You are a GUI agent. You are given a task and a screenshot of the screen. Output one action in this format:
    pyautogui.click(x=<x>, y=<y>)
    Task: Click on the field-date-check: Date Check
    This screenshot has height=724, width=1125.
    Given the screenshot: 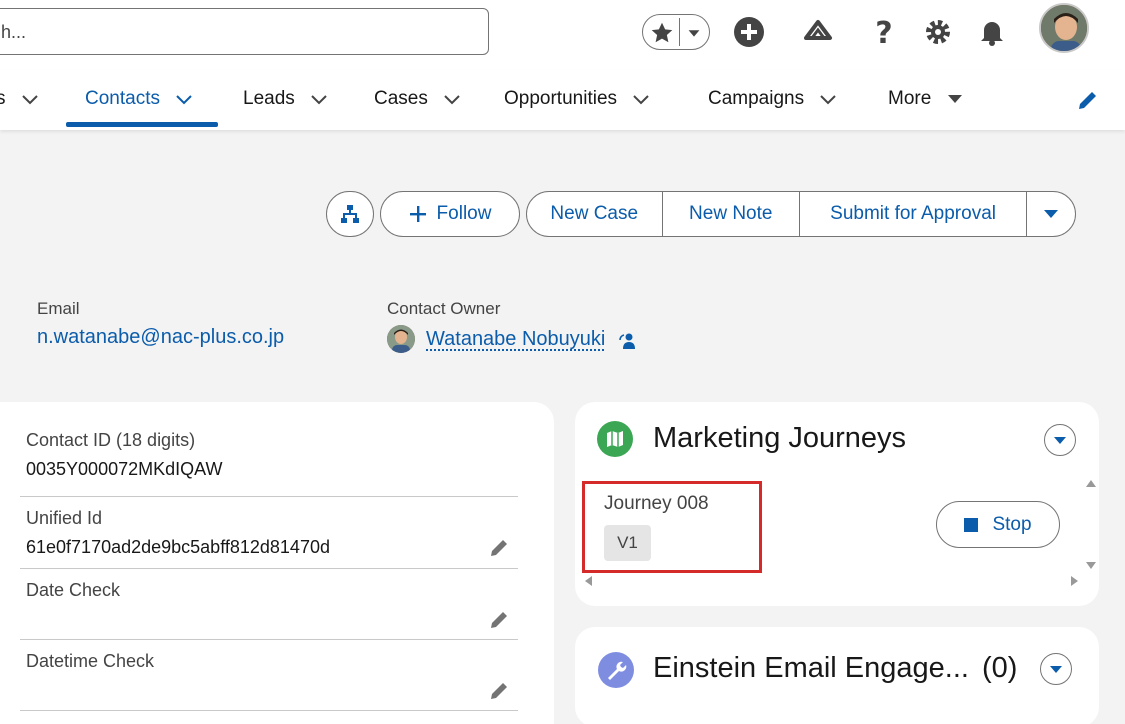 What is the action you would take?
    pyautogui.click(x=272, y=594)
    